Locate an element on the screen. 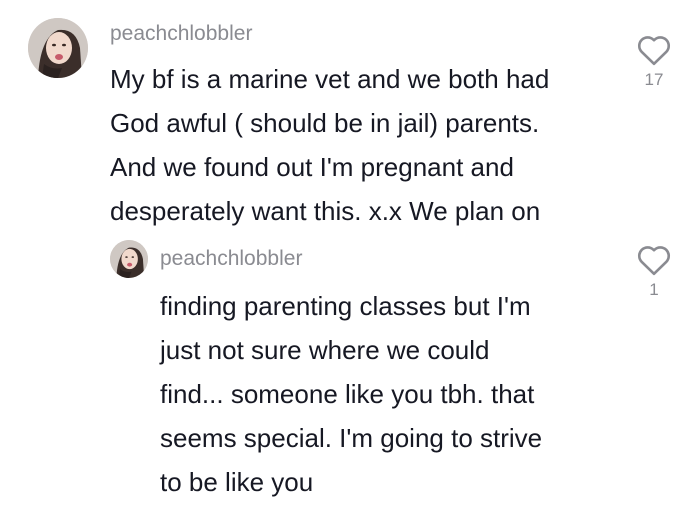 The width and height of the screenshot is (700, 506). like-count: 1 is located at coordinates (654, 289).